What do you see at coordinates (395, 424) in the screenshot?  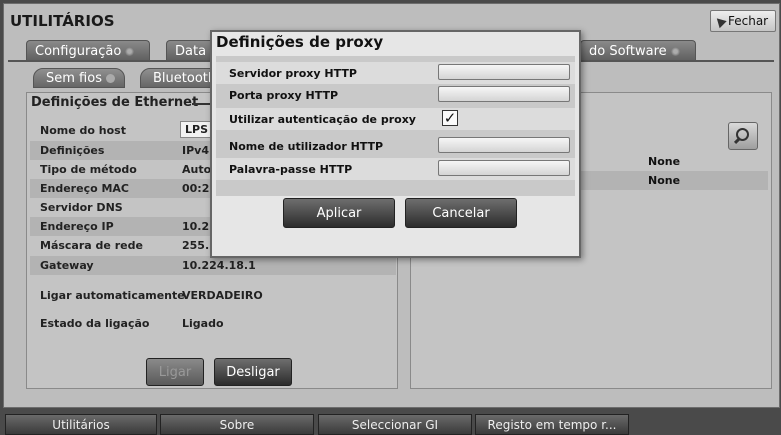 I see `nav-select-gi: Seleccionar GI` at bounding box center [395, 424].